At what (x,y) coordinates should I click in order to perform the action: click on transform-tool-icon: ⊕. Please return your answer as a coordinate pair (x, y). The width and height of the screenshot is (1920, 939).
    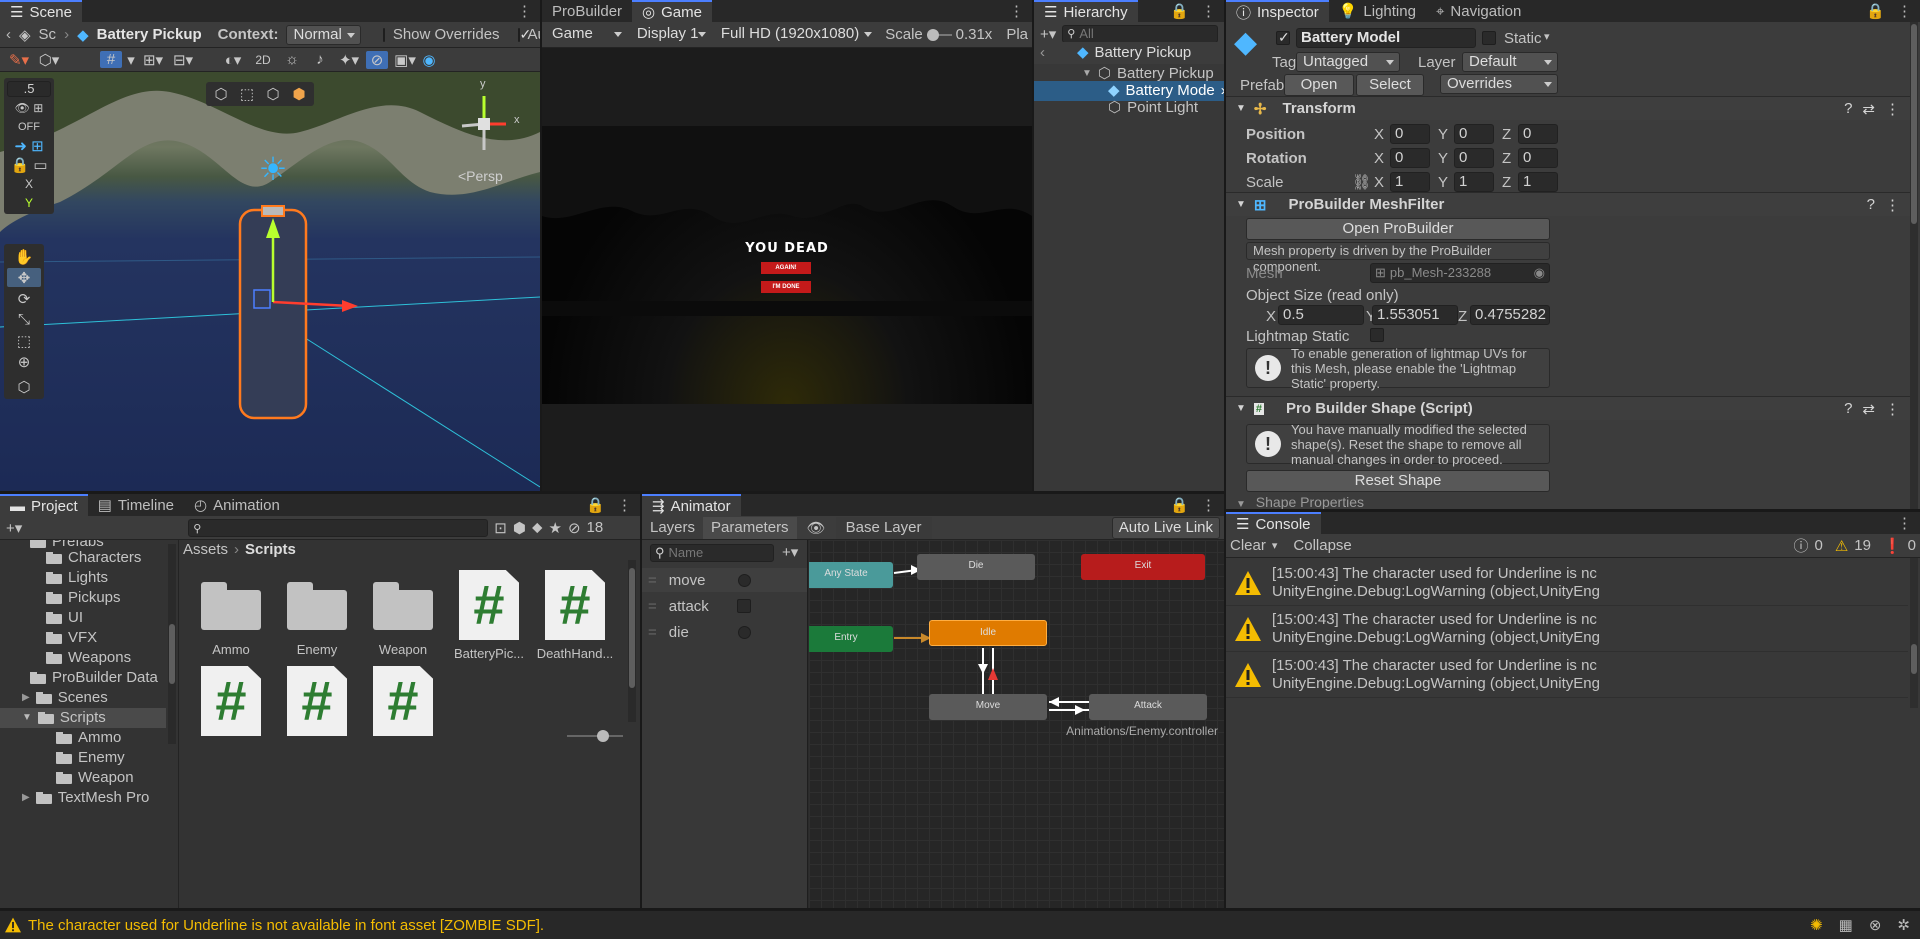
    Looking at the image, I should click on (24, 361).